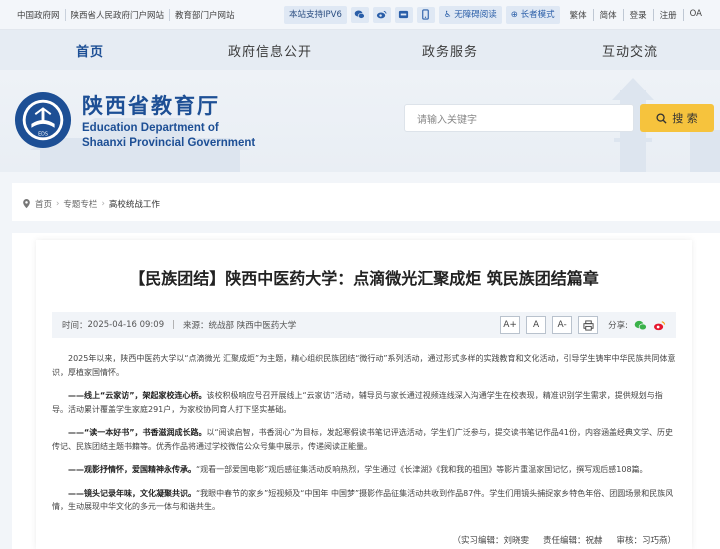  What do you see at coordinates (80, 204) in the screenshot?
I see `breadcrumb-topics: 专题专栏` at bounding box center [80, 204].